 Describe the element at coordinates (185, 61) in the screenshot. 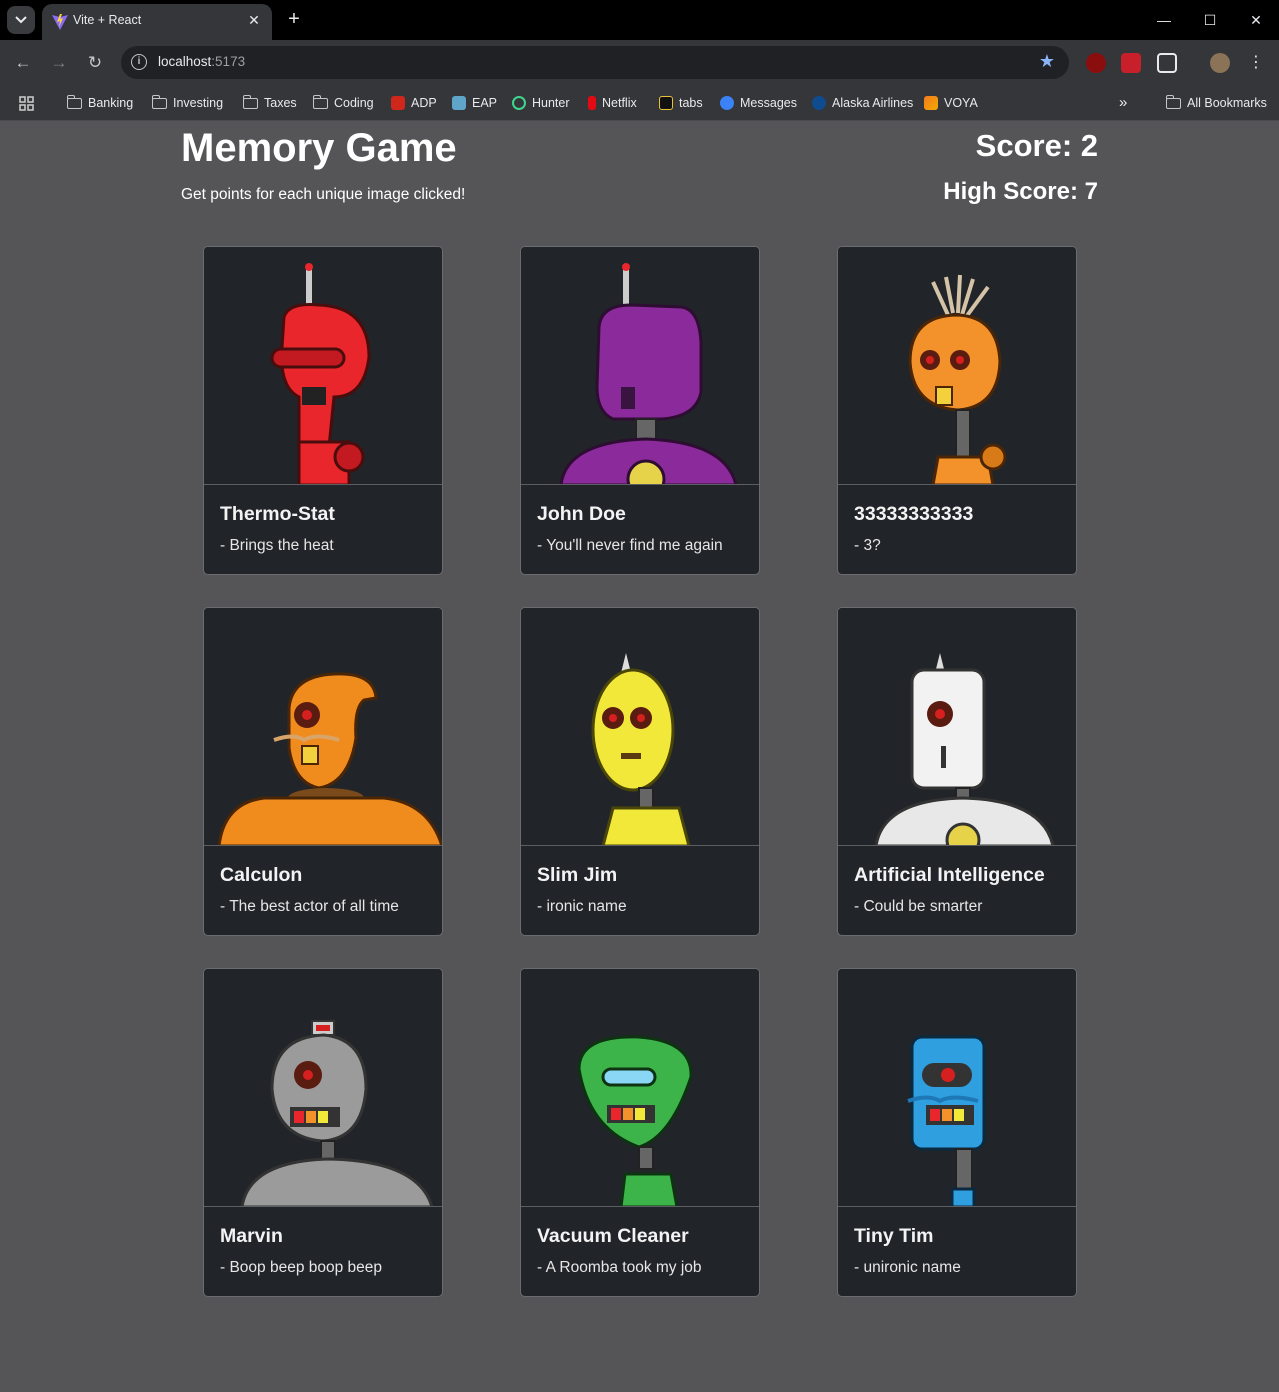

I see `url-host: localhost` at that location.